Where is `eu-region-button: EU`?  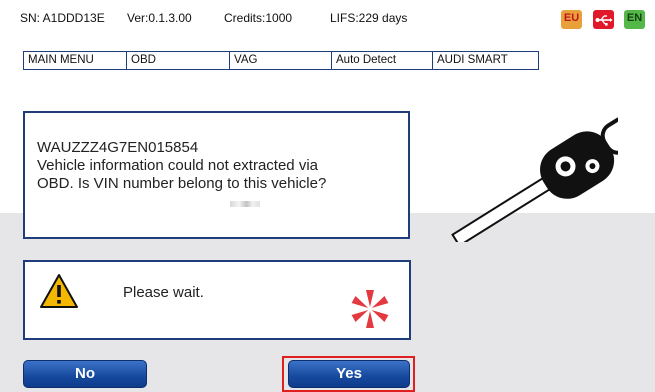
eu-region-button: EU is located at coordinates (571, 19).